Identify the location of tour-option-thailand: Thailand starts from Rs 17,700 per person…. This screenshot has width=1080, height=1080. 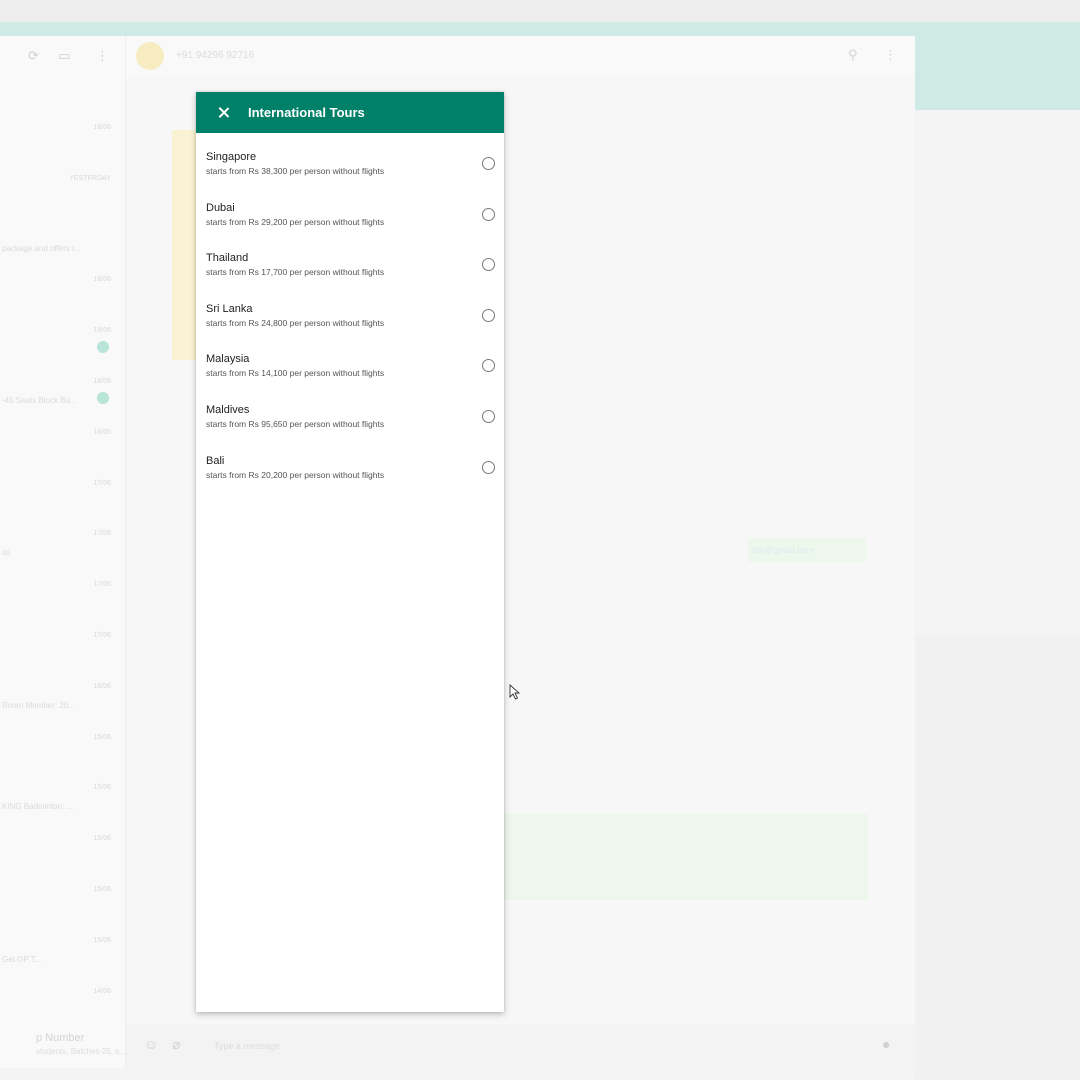
(350, 276).